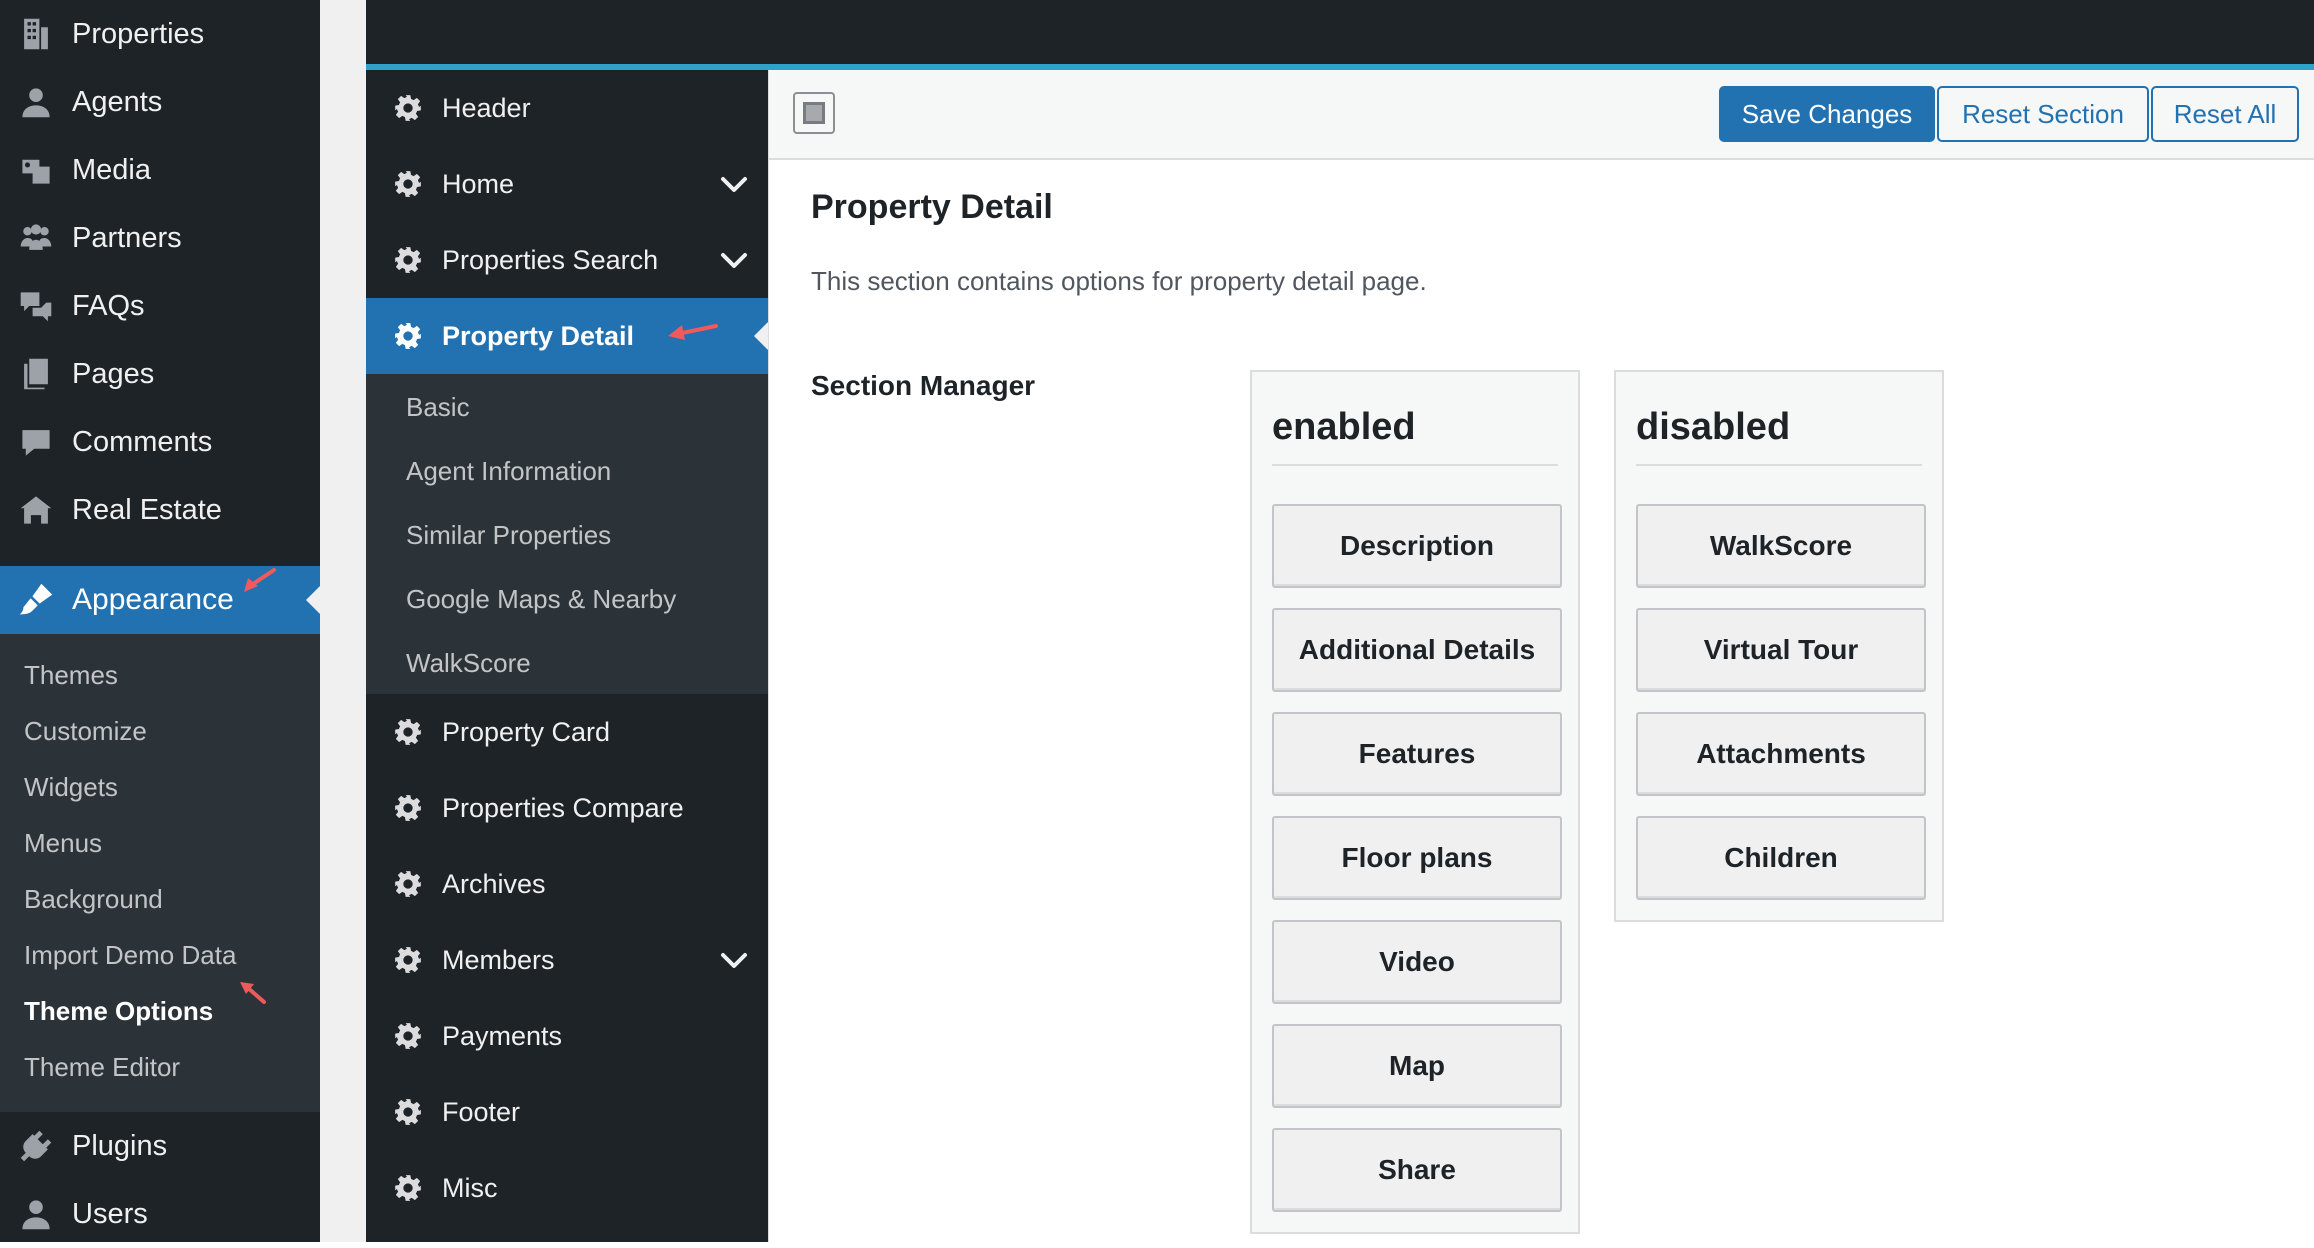  Describe the element at coordinates (71, 787) in the screenshot. I see `submenu-item-widgets: Widgets` at that location.